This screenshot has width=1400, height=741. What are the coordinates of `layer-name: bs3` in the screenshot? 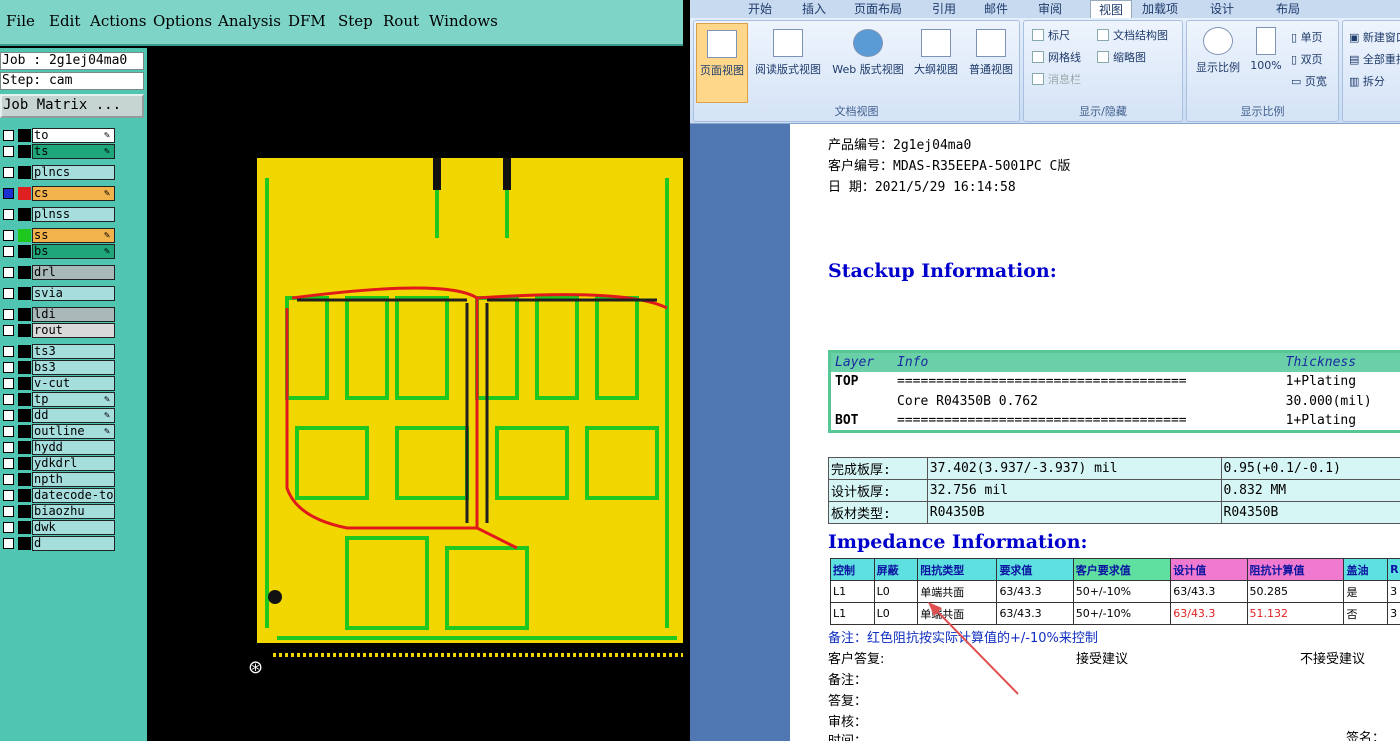 It's located at (73, 367).